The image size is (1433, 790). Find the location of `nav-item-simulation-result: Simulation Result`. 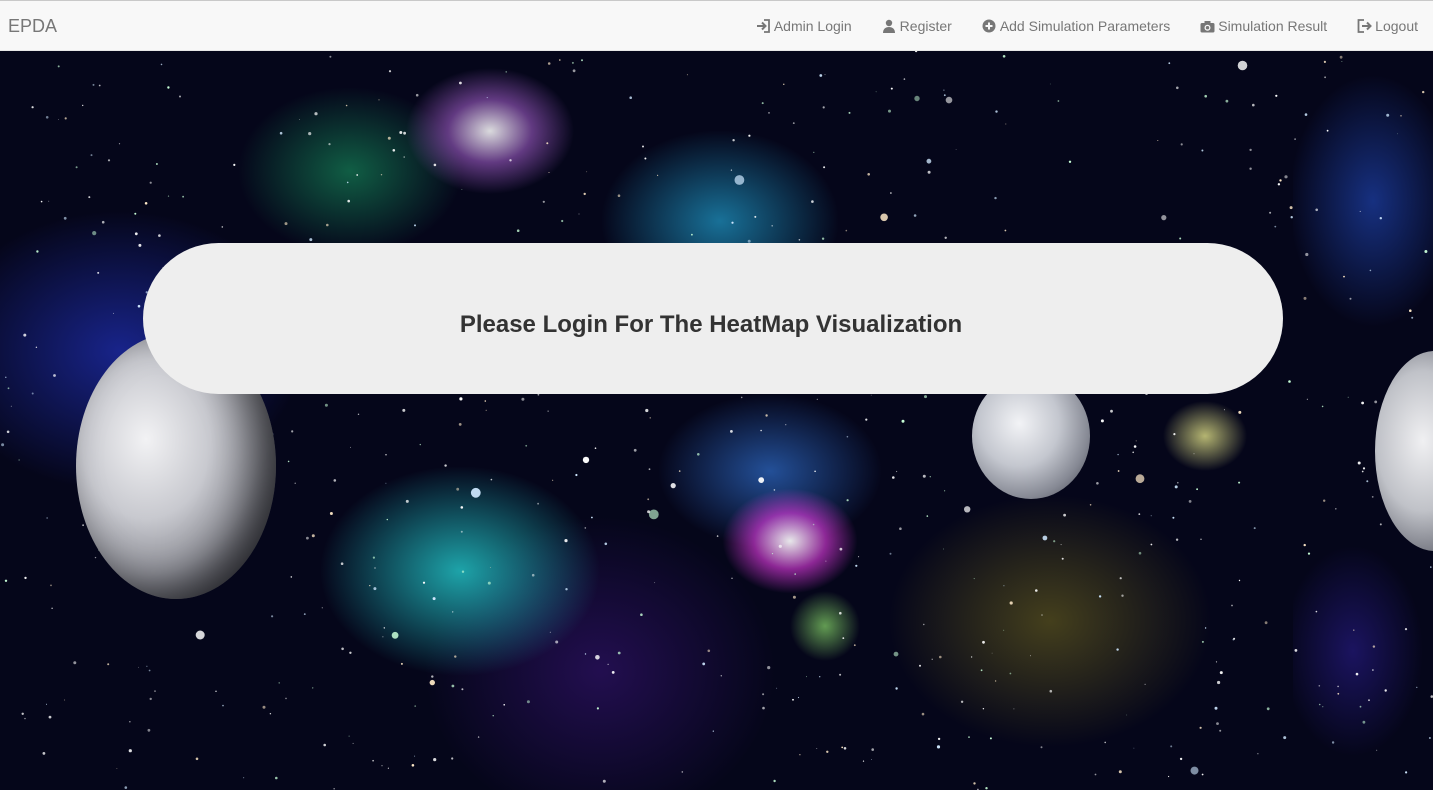

nav-item-simulation-result: Simulation Result is located at coordinates (1263, 26).